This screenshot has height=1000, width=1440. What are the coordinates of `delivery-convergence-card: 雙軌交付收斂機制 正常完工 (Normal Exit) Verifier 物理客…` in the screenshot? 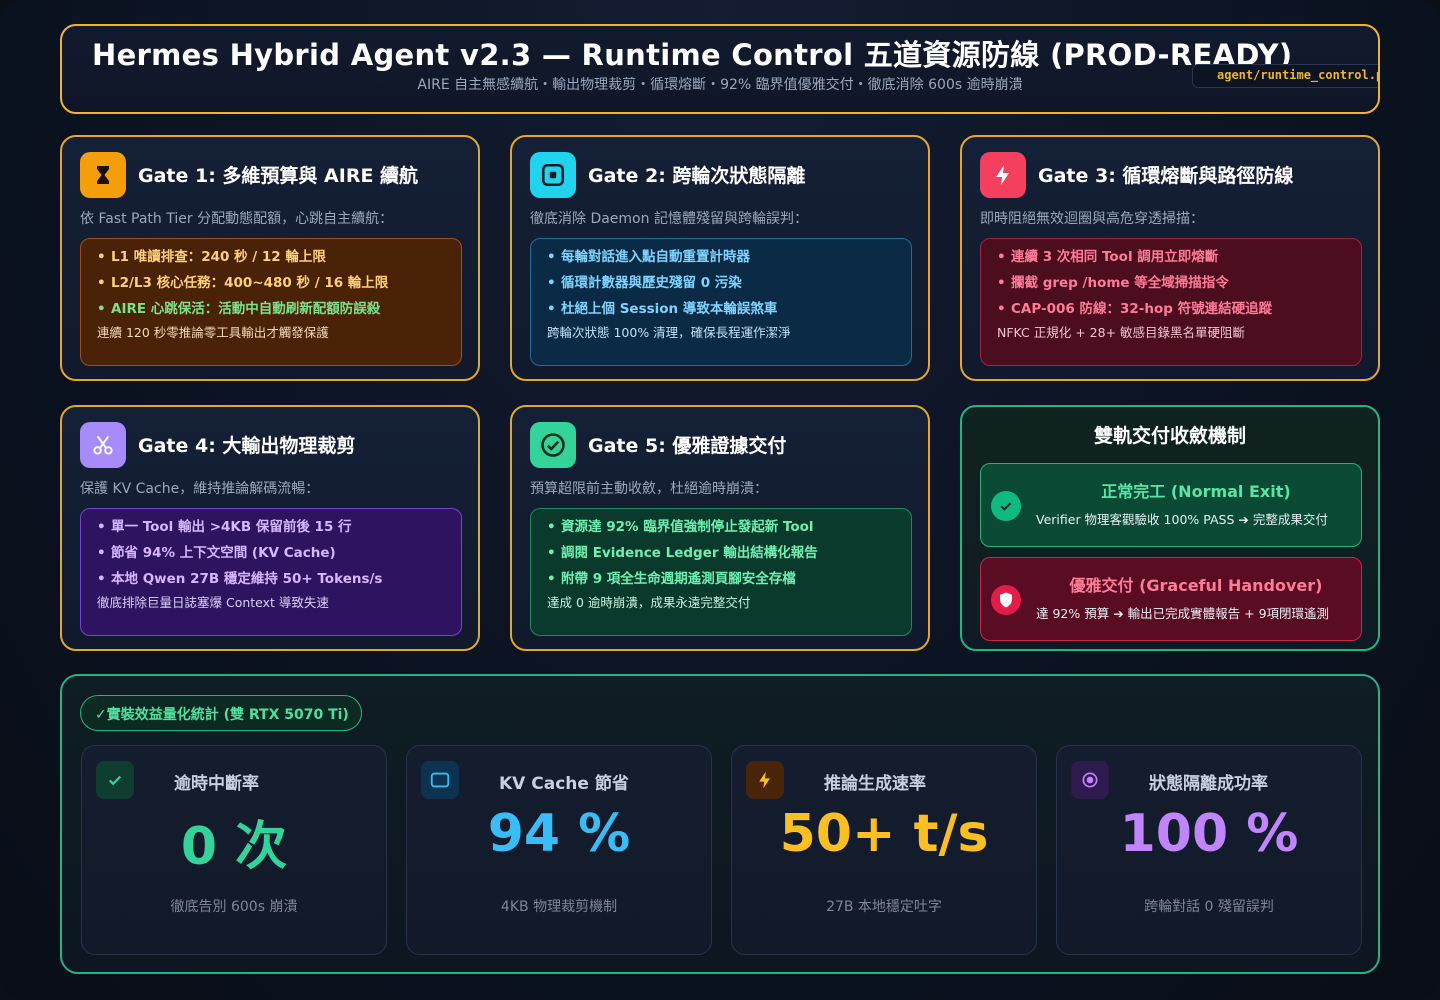 It's located at (1170, 528).